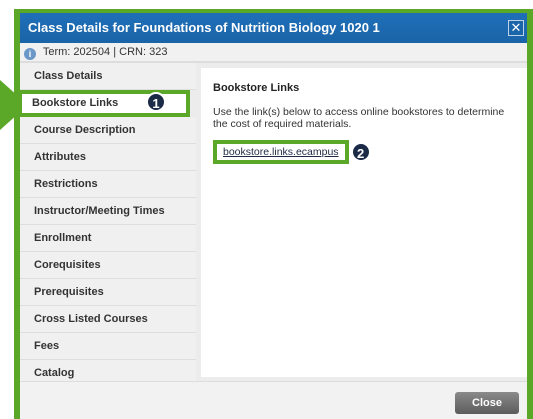 The width and height of the screenshot is (533, 419). What do you see at coordinates (108, 346) in the screenshot?
I see `nav-item-fees: Fees` at bounding box center [108, 346].